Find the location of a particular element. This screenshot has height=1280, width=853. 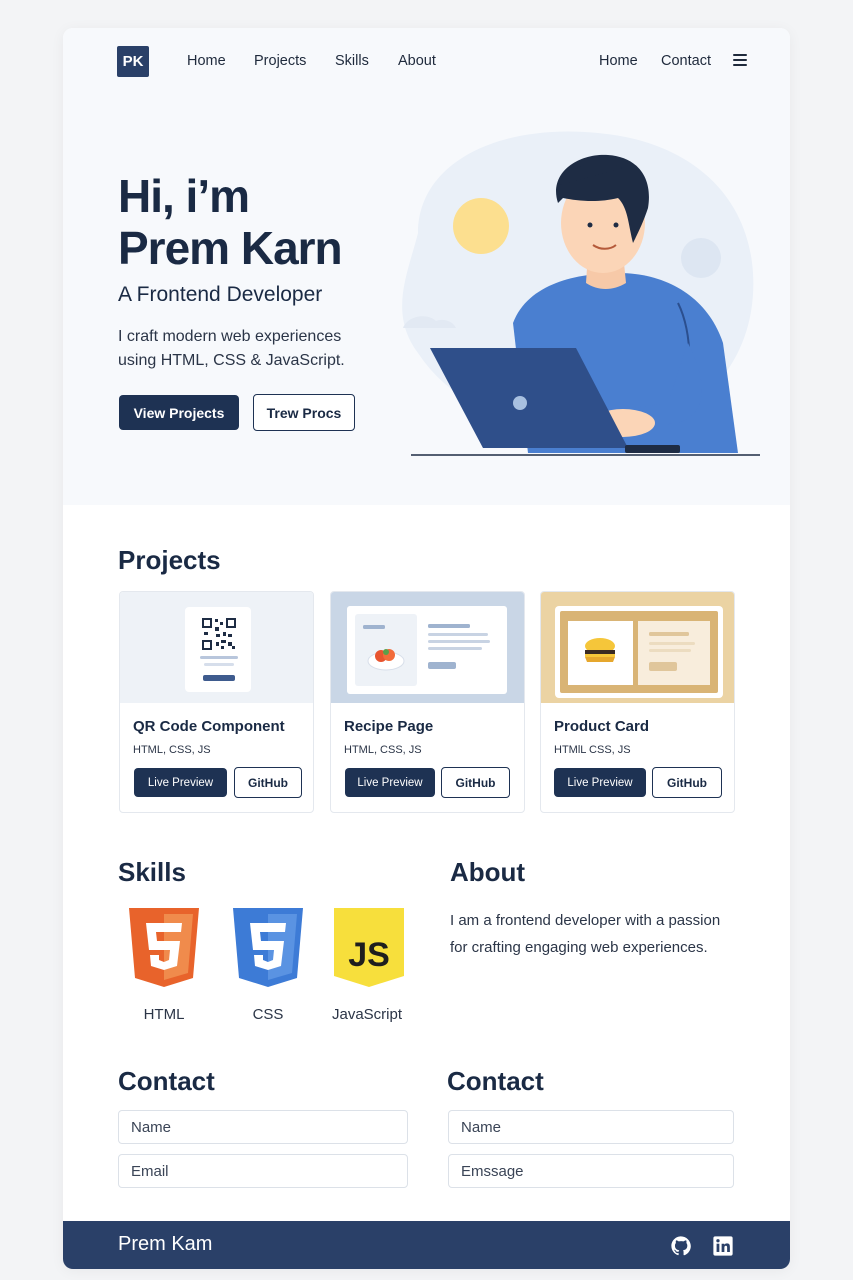

email-field is located at coordinates (263, 1171).